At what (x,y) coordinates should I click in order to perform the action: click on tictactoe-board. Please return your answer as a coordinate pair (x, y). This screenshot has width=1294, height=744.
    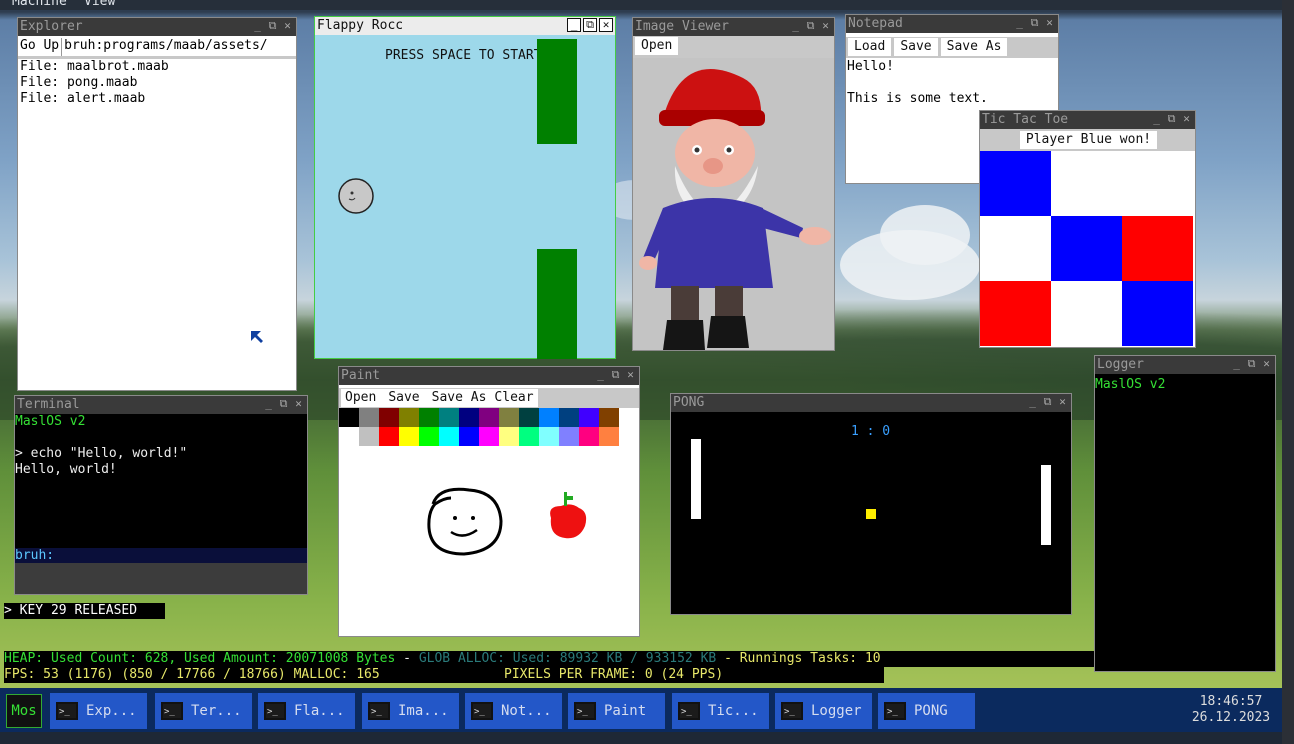
    Looking at the image, I should click on (1086, 248).